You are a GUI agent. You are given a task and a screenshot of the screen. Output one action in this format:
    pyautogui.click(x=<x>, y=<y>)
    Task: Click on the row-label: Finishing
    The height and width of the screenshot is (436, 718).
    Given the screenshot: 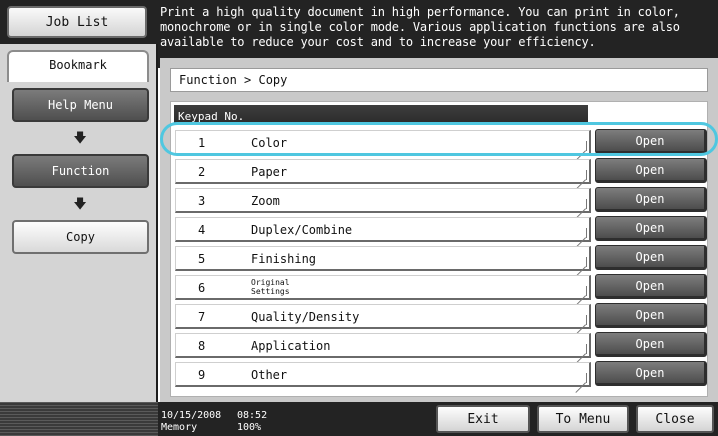 What is the action you would take?
    pyautogui.click(x=284, y=259)
    